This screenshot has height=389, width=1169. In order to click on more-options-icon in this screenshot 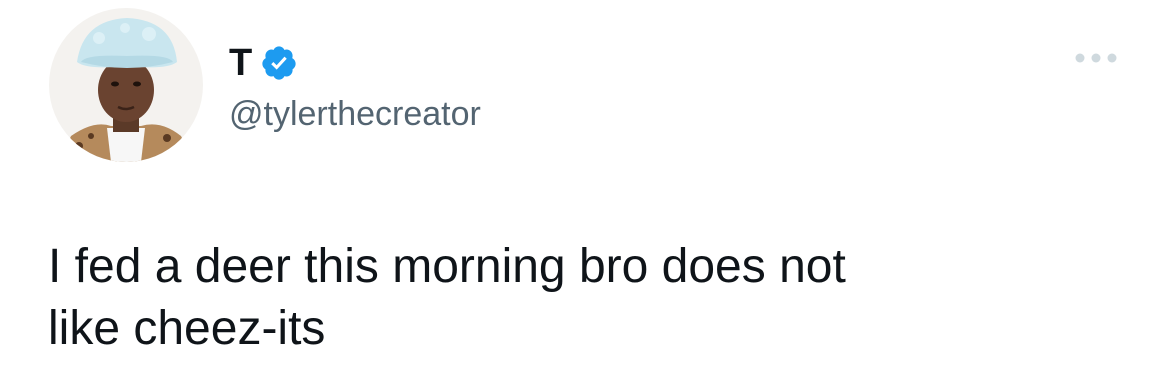, I will do `click(1096, 58)`.